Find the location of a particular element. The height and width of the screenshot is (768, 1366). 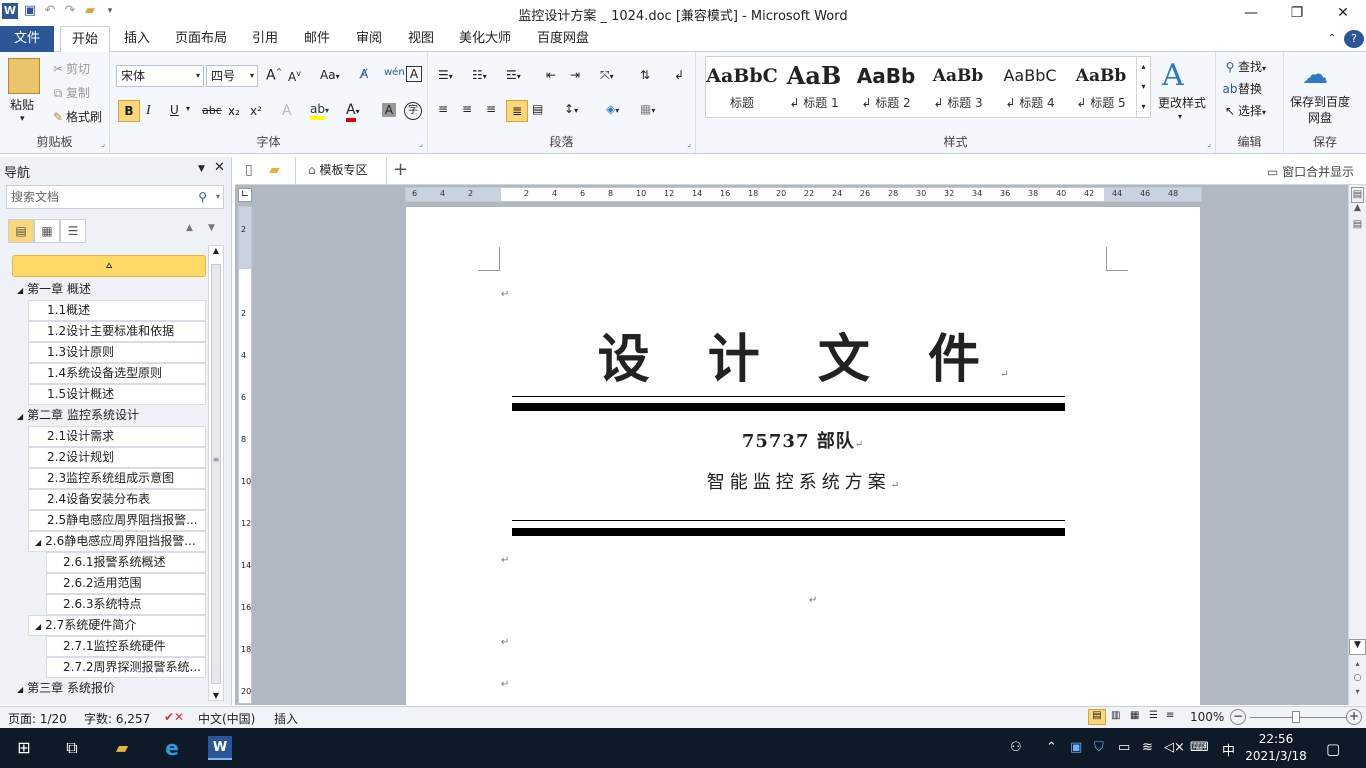

heading-item: 1.2设计主要标准和依据 is located at coordinates (117, 331).